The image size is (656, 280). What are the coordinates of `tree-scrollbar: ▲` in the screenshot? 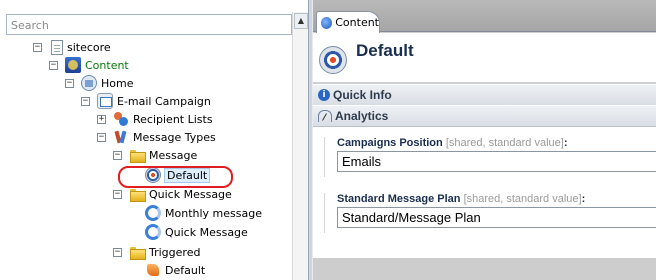 It's located at (300, 146).